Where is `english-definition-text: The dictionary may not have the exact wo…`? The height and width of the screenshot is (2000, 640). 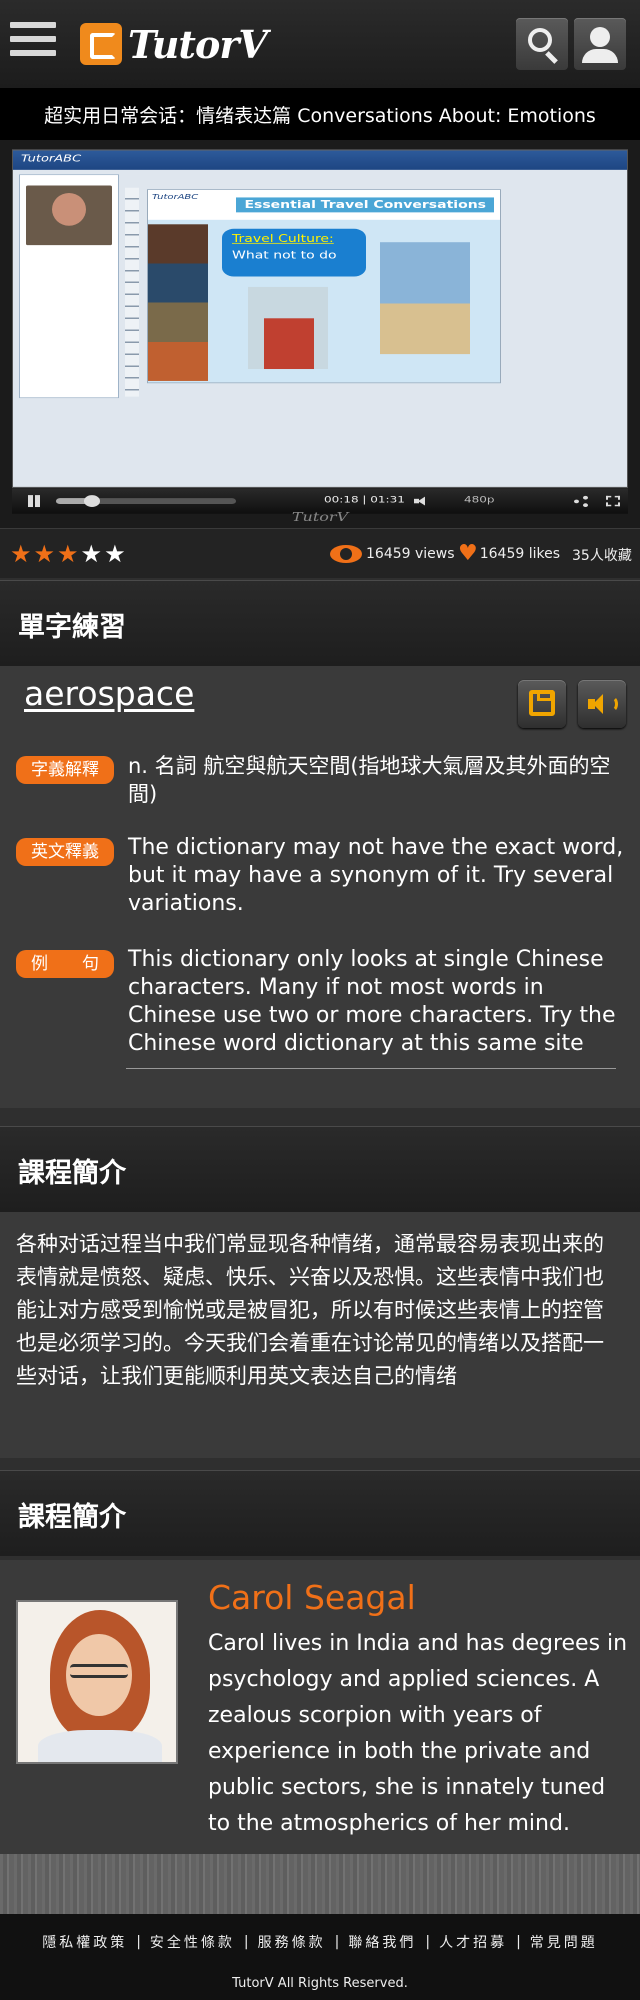
english-definition-text: The dictionary may not have the exact wo… is located at coordinates (376, 875).